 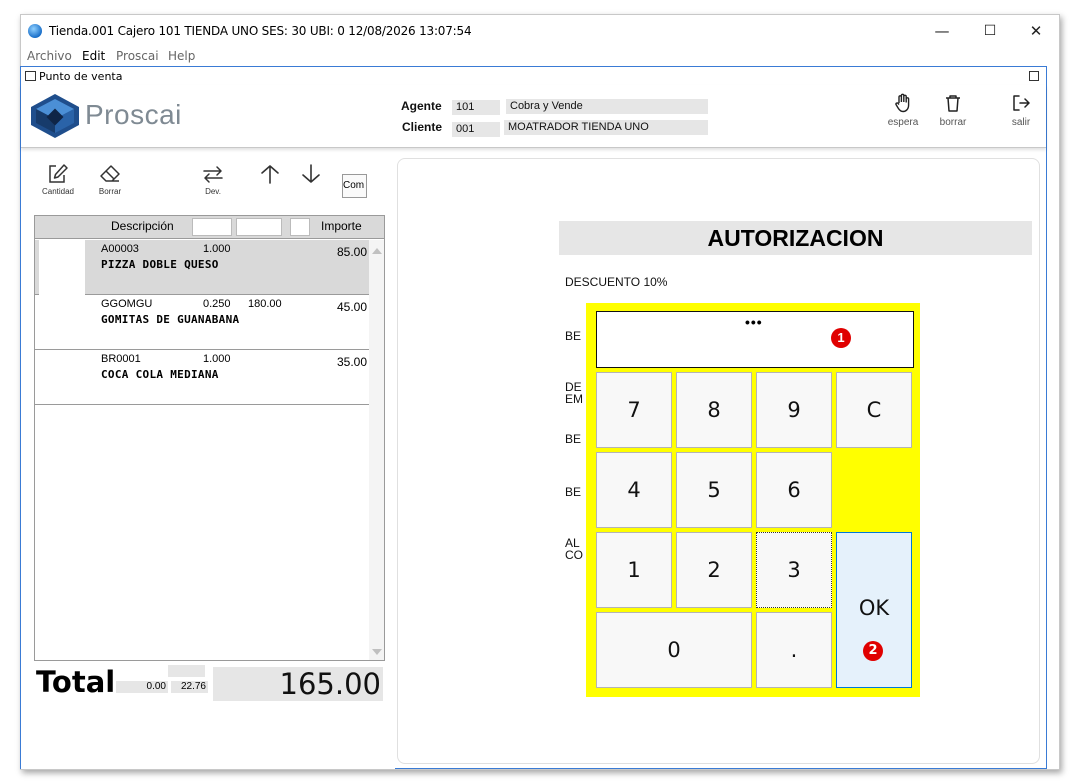 I want to click on item-code: GGOMGU, so click(x=127, y=304).